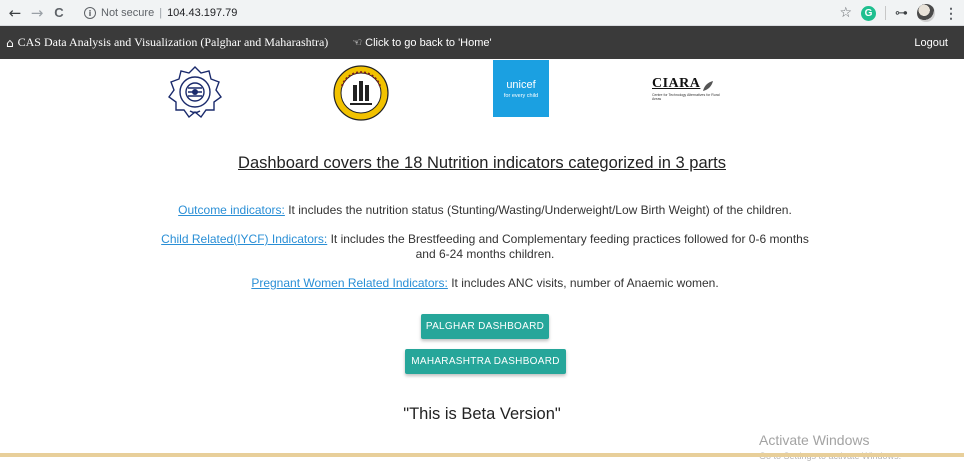 The image size is (964, 461). I want to click on bottom-bar, so click(482, 455).